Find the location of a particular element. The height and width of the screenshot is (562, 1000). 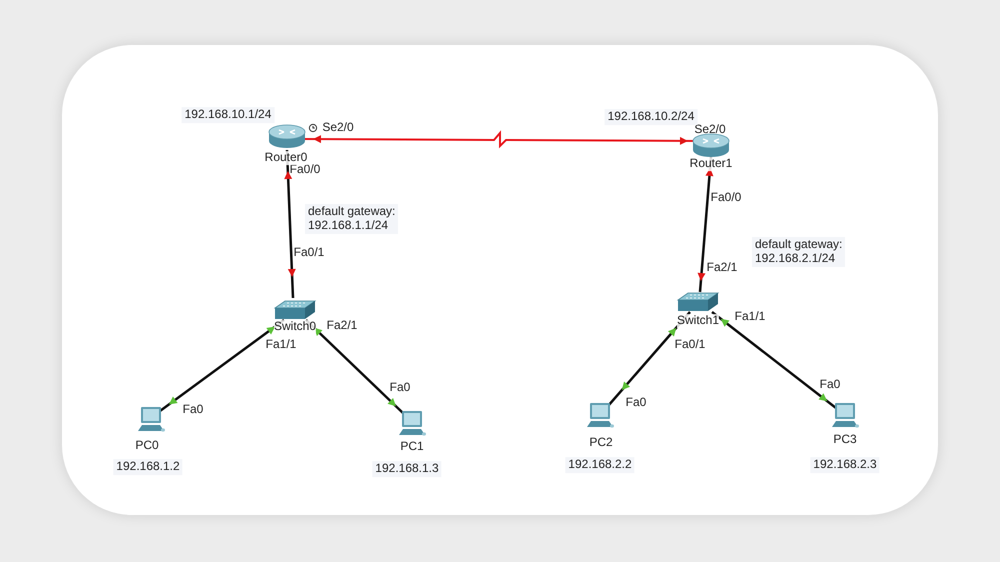

gateway-note: default gateway: 192.168.2.1/24 is located at coordinates (799, 252).